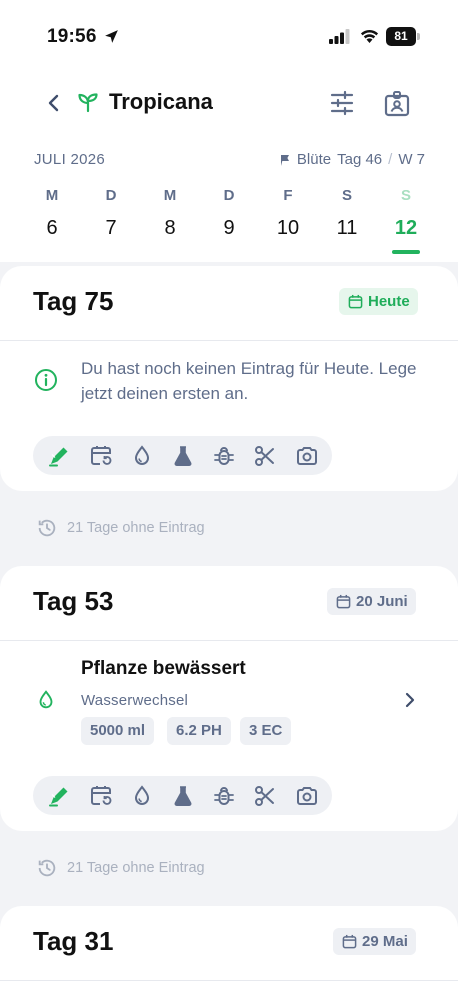  Describe the element at coordinates (397, 104) in the screenshot. I see `id-badge-icon` at that location.